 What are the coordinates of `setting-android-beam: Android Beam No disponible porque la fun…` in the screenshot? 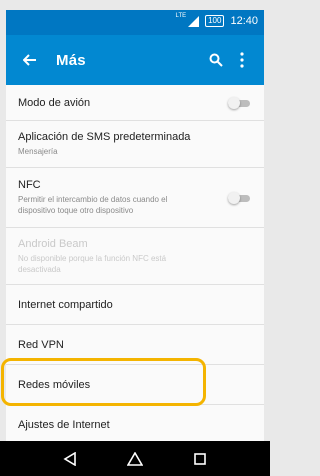 It's located at (135, 256).